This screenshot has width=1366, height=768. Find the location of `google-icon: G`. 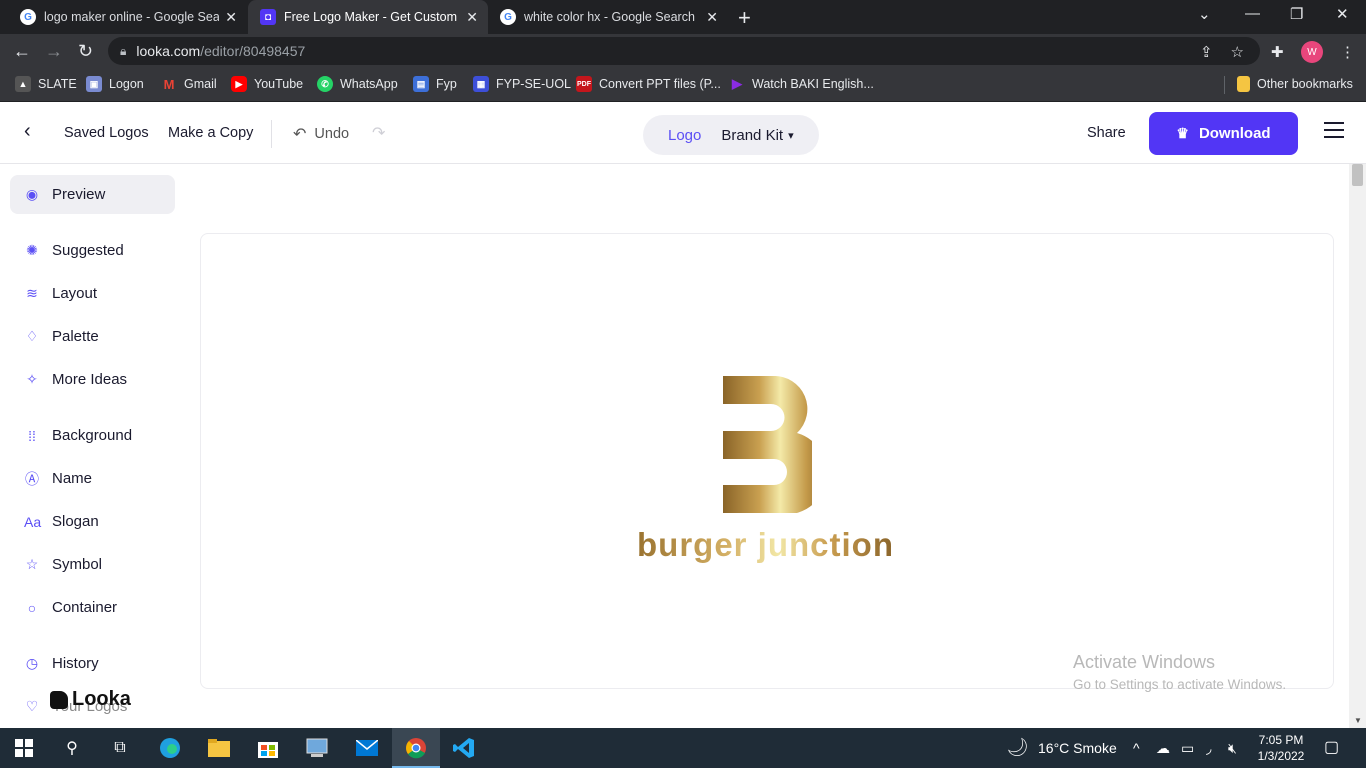

google-icon: G is located at coordinates (508, 17).